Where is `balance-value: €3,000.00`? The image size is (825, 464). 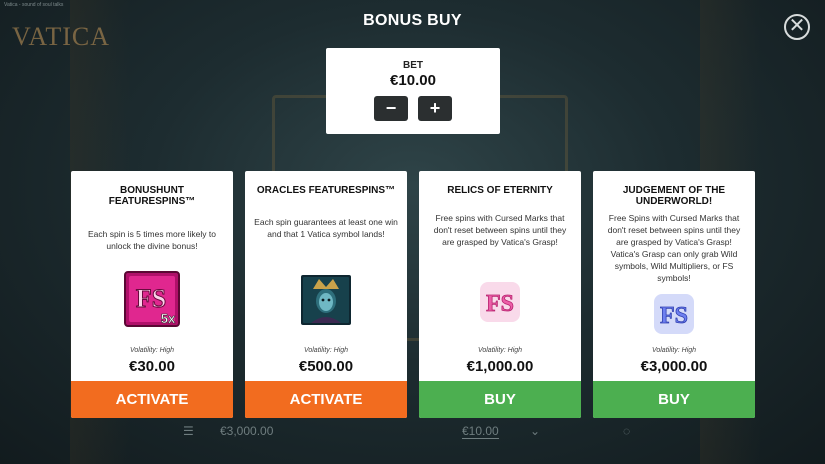 balance-value: €3,000.00 is located at coordinates (247, 431).